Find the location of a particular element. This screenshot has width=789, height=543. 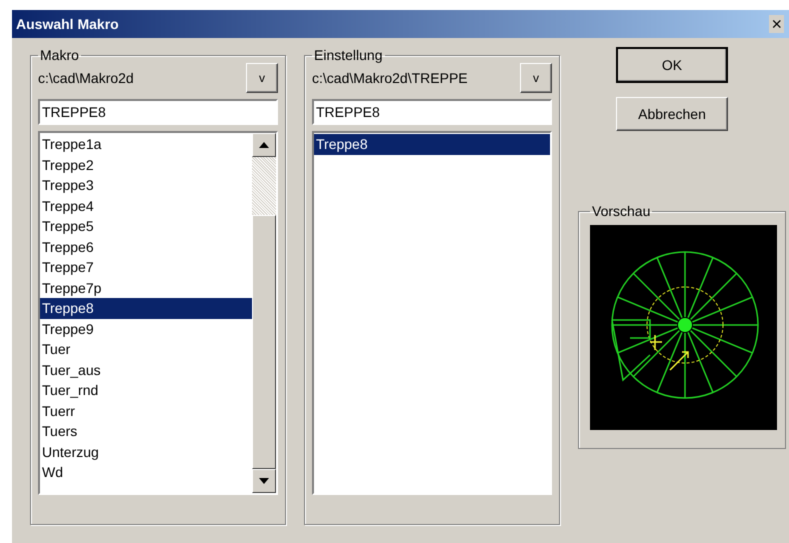

up-arrow-icon is located at coordinates (264, 145).